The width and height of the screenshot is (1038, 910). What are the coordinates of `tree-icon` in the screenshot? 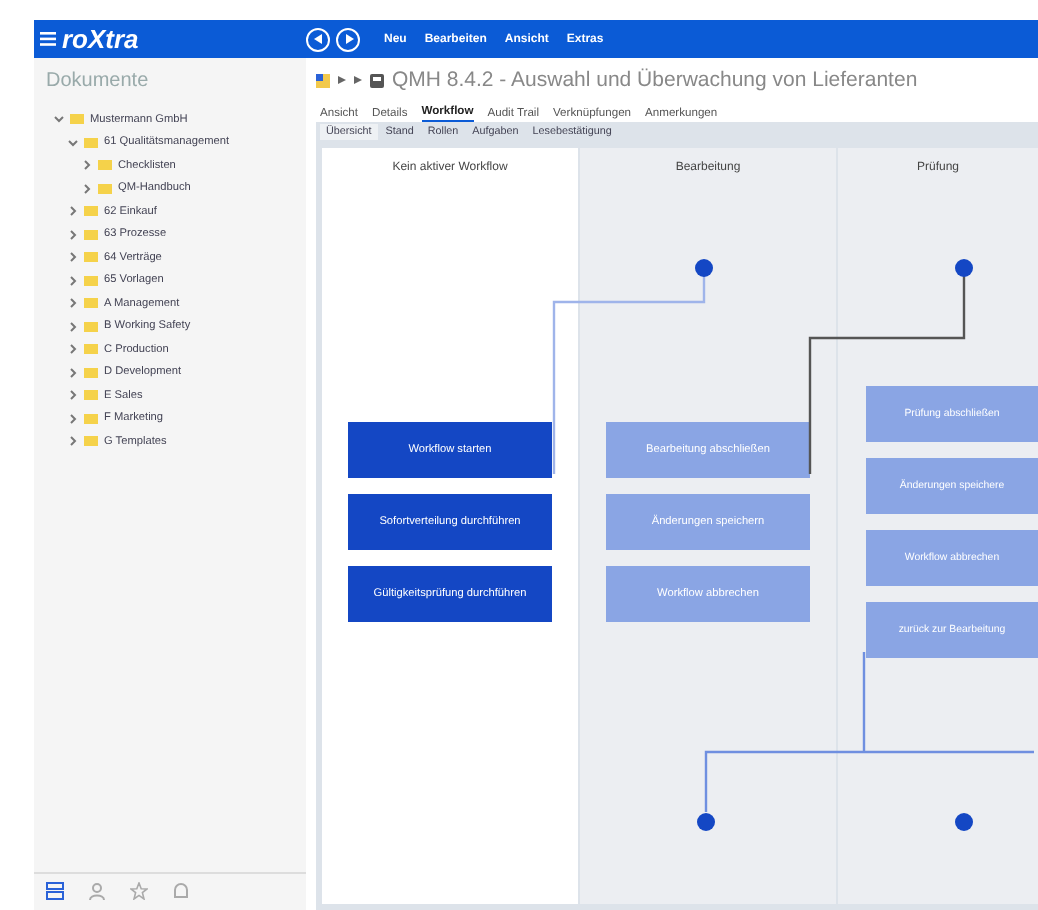 It's located at (55, 891).